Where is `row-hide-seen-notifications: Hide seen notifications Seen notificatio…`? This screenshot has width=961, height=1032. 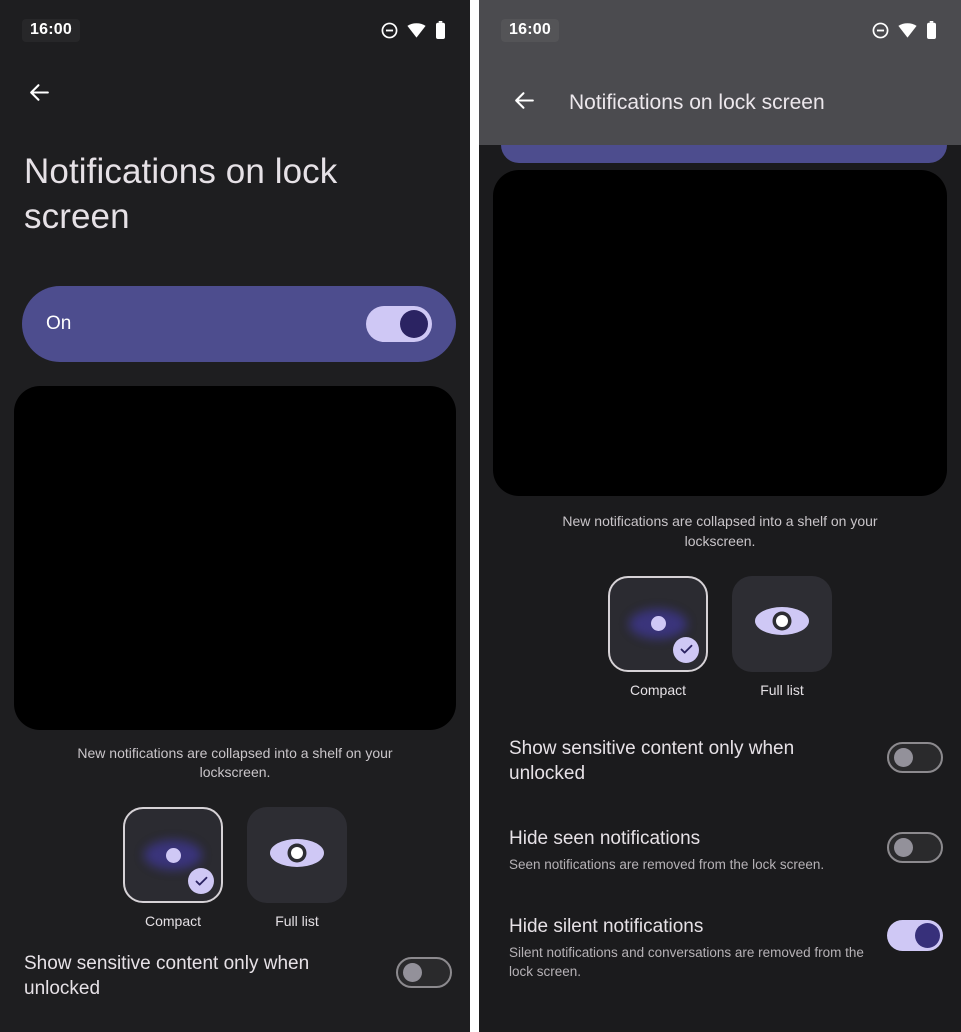
row-hide-seen-notifications: Hide seen notifications Seen notificatio… is located at coordinates (720, 850).